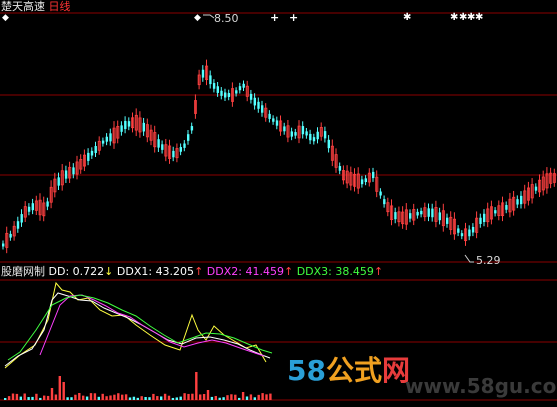  What do you see at coordinates (209, 16) in the screenshot?
I see `max-pointer-line` at bounding box center [209, 16].